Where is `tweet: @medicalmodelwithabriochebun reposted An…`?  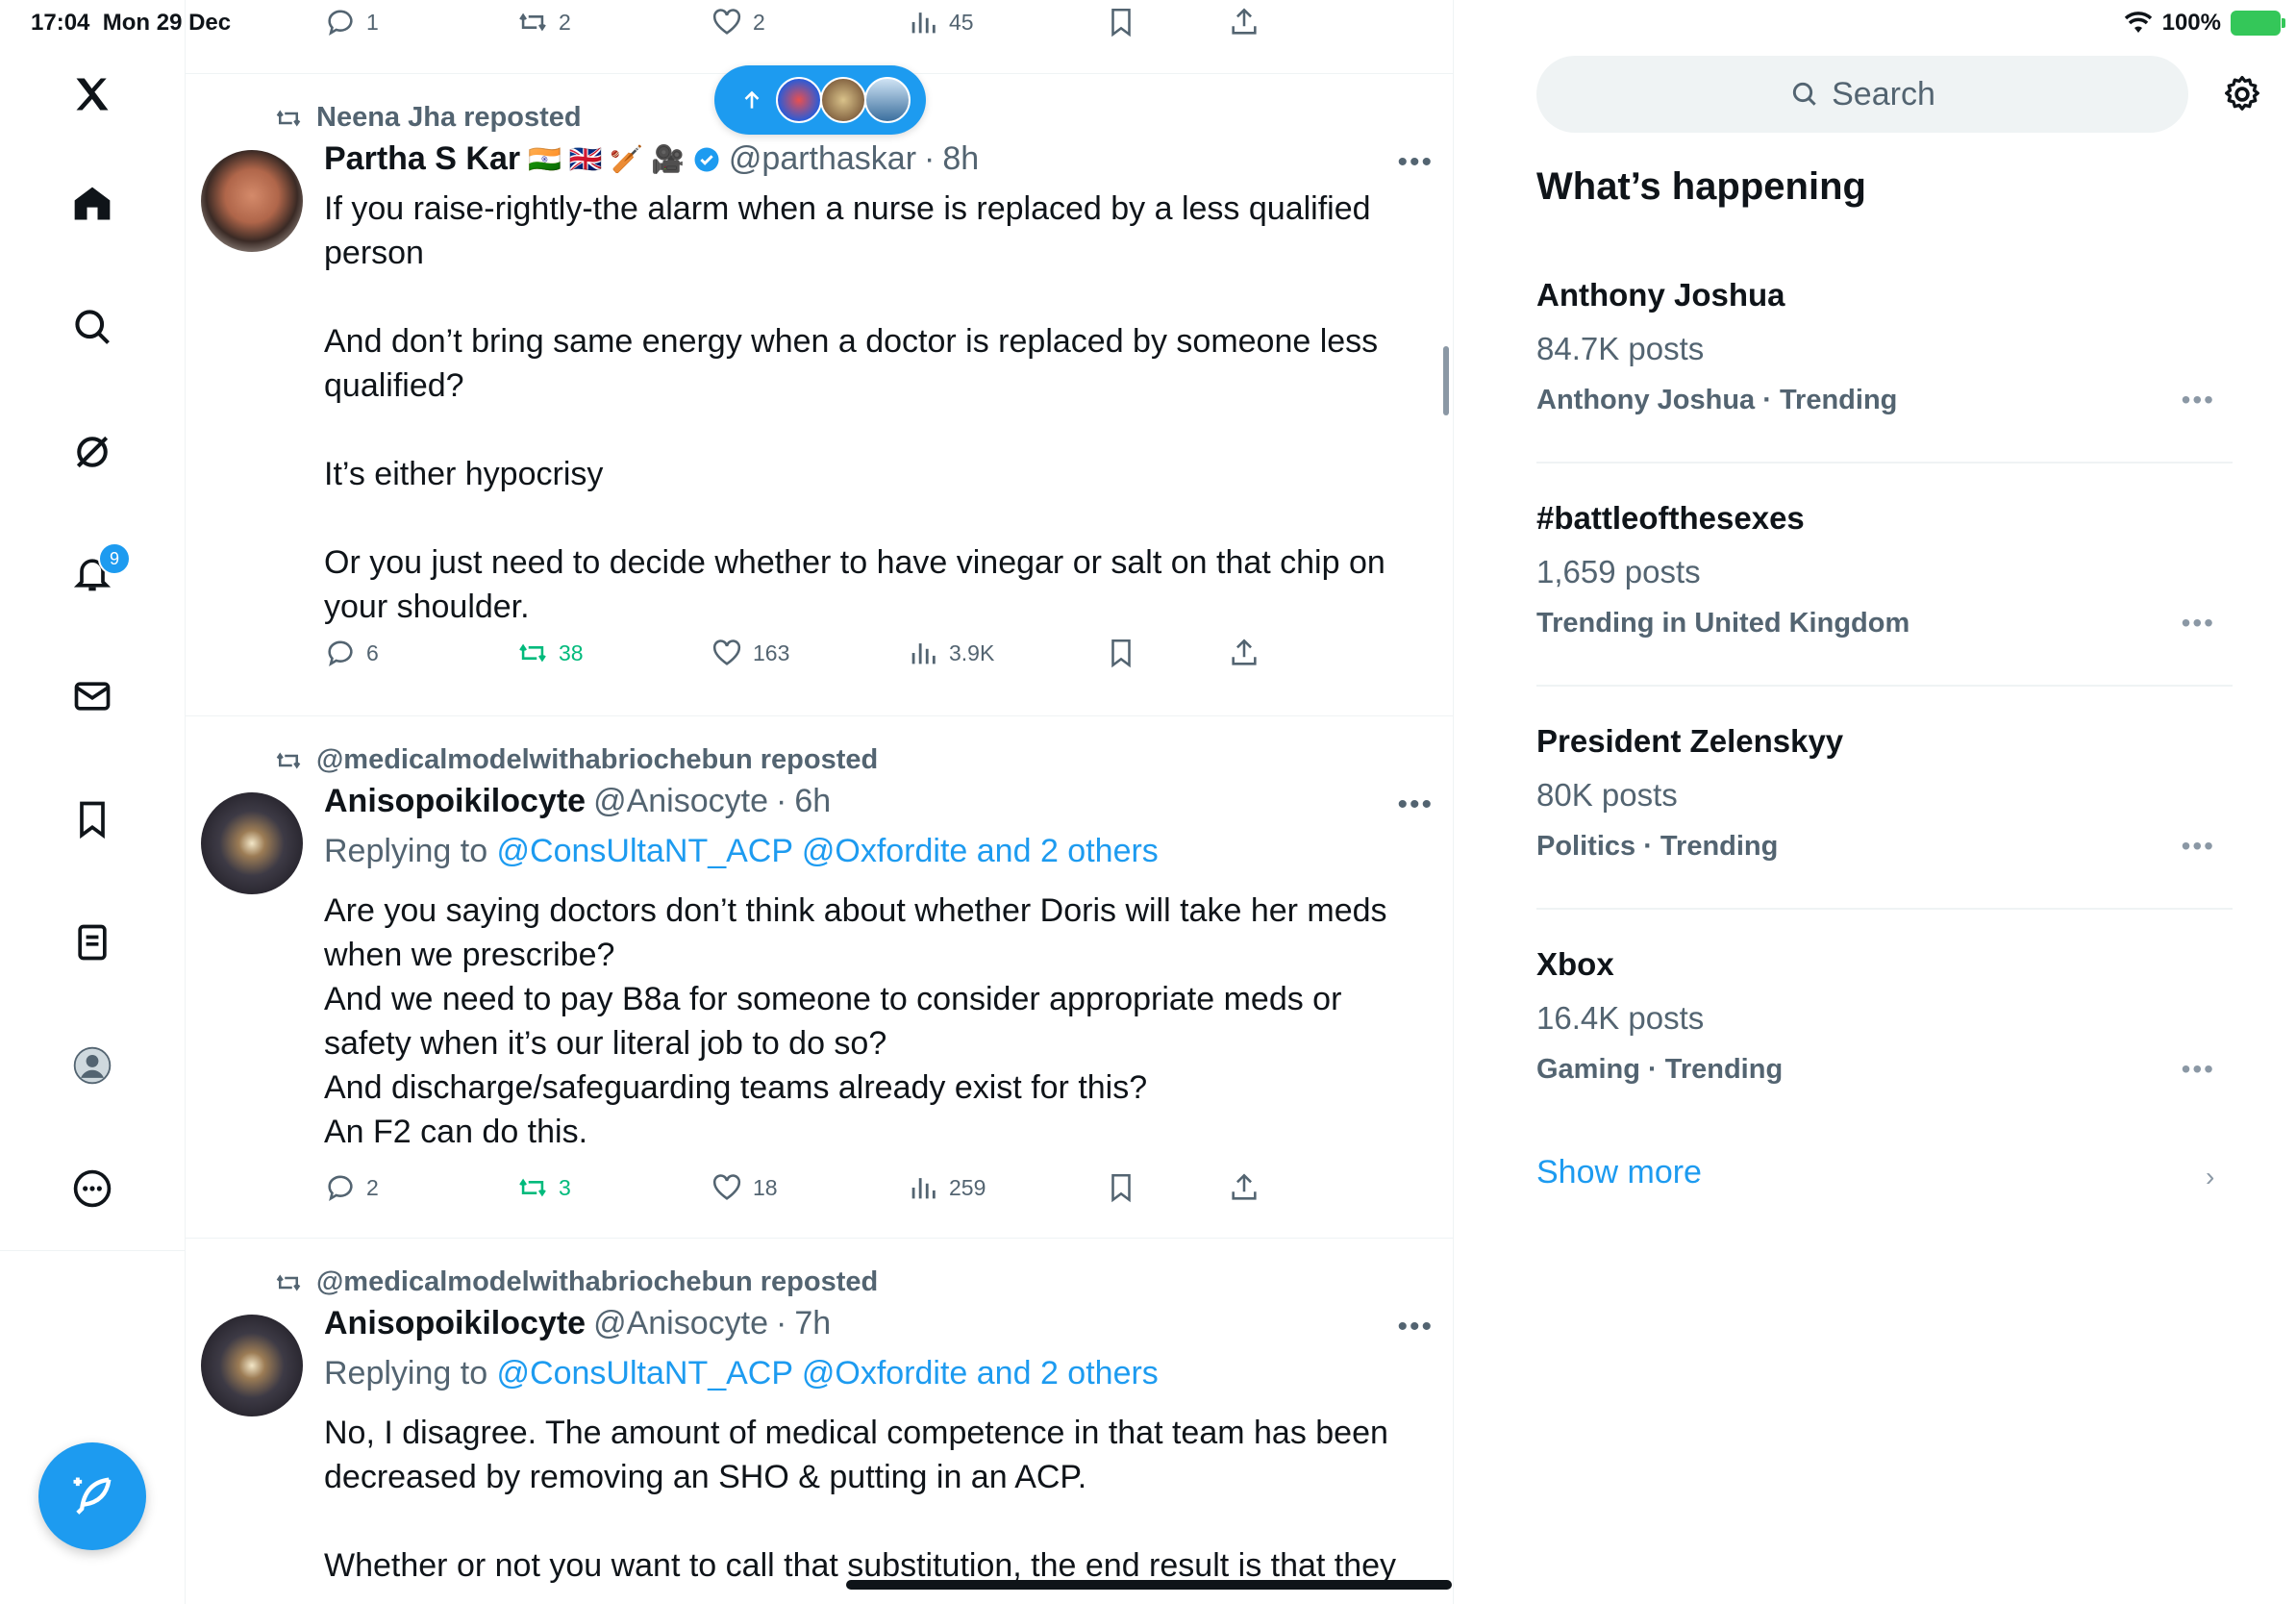 tweet: @medicalmodelwithabriochebun reposted An… is located at coordinates (819, 1421).